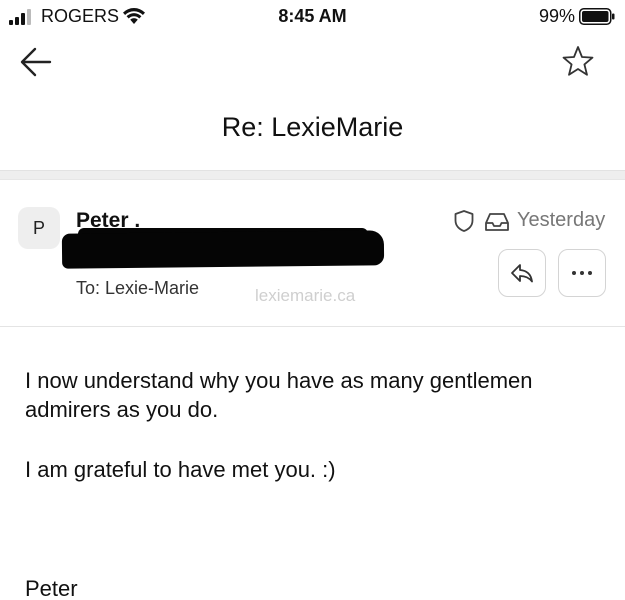  I want to click on ellipsis-icon, so click(582, 273).